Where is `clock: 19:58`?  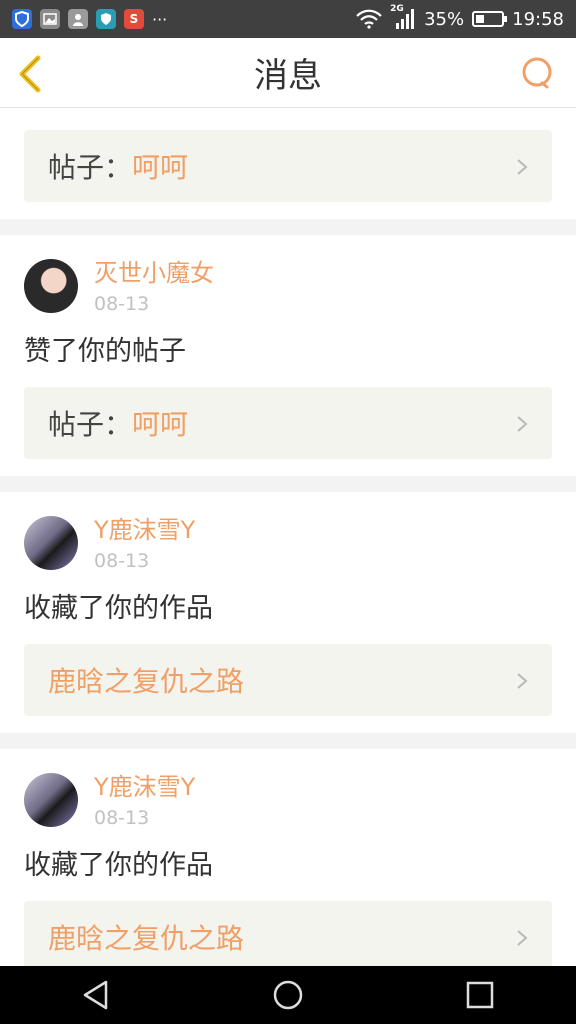
clock: 19:58 is located at coordinates (538, 19).